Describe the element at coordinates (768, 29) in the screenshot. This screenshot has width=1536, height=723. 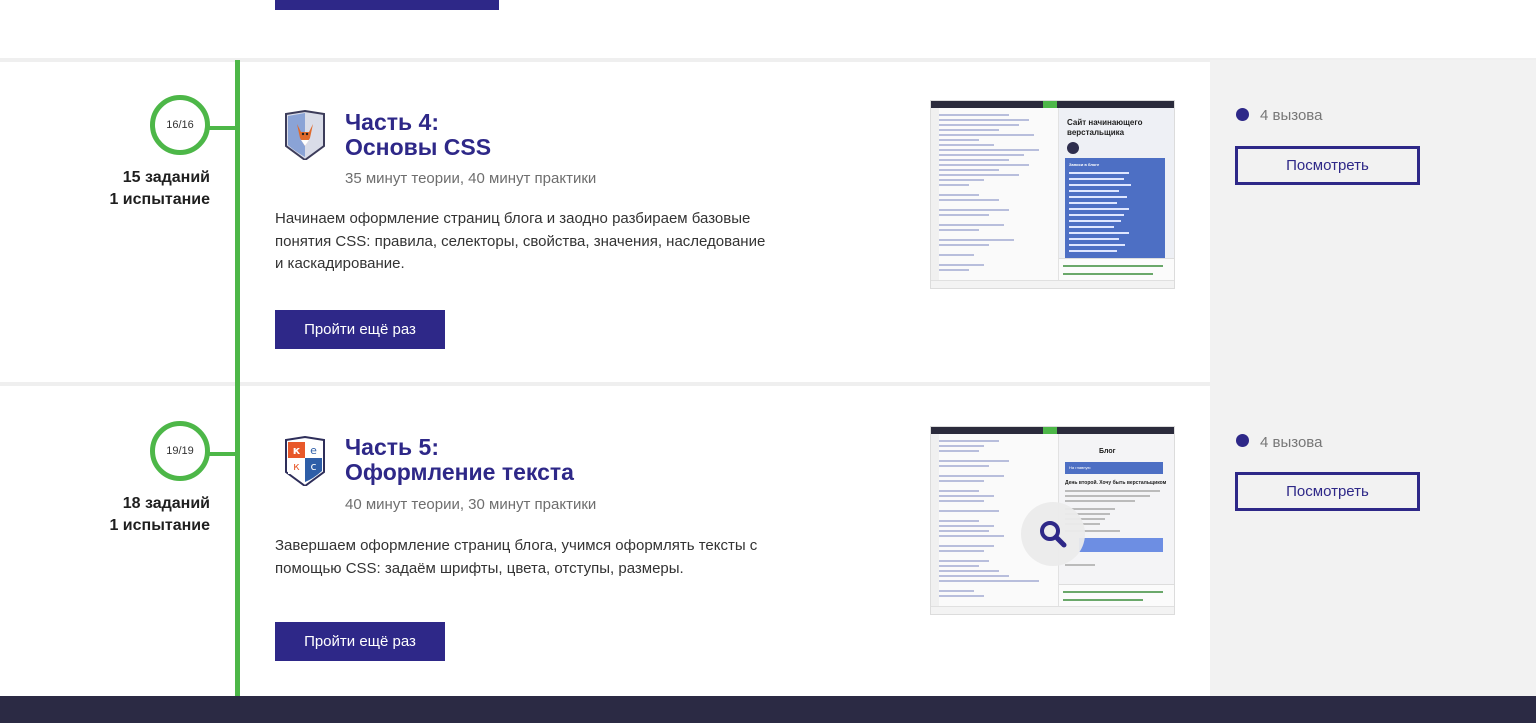
I see `previous-module-tail` at that location.